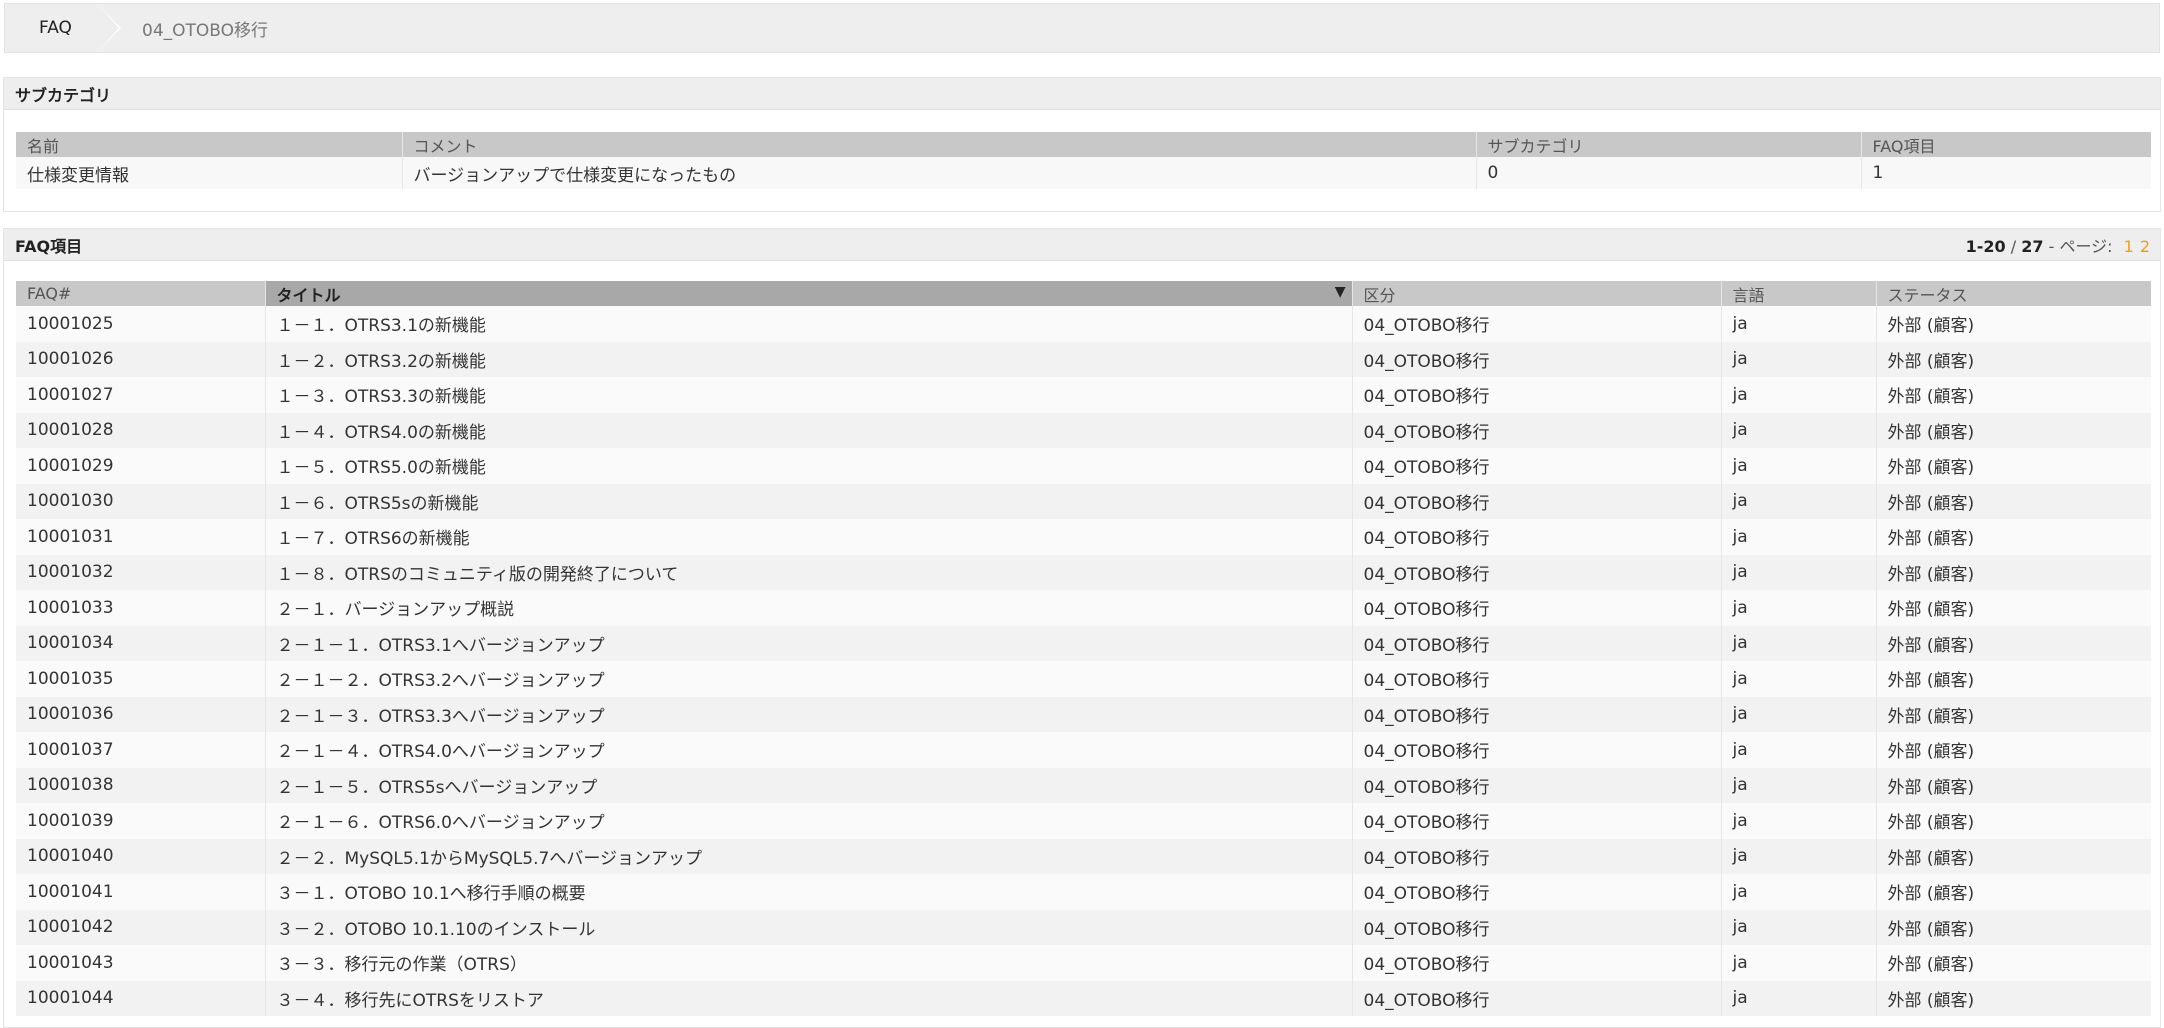 Image resolution: width=2164 pixels, height=1028 pixels. What do you see at coordinates (140, 998) in the screenshot?
I see `faq-number-cell: 10001044` at bounding box center [140, 998].